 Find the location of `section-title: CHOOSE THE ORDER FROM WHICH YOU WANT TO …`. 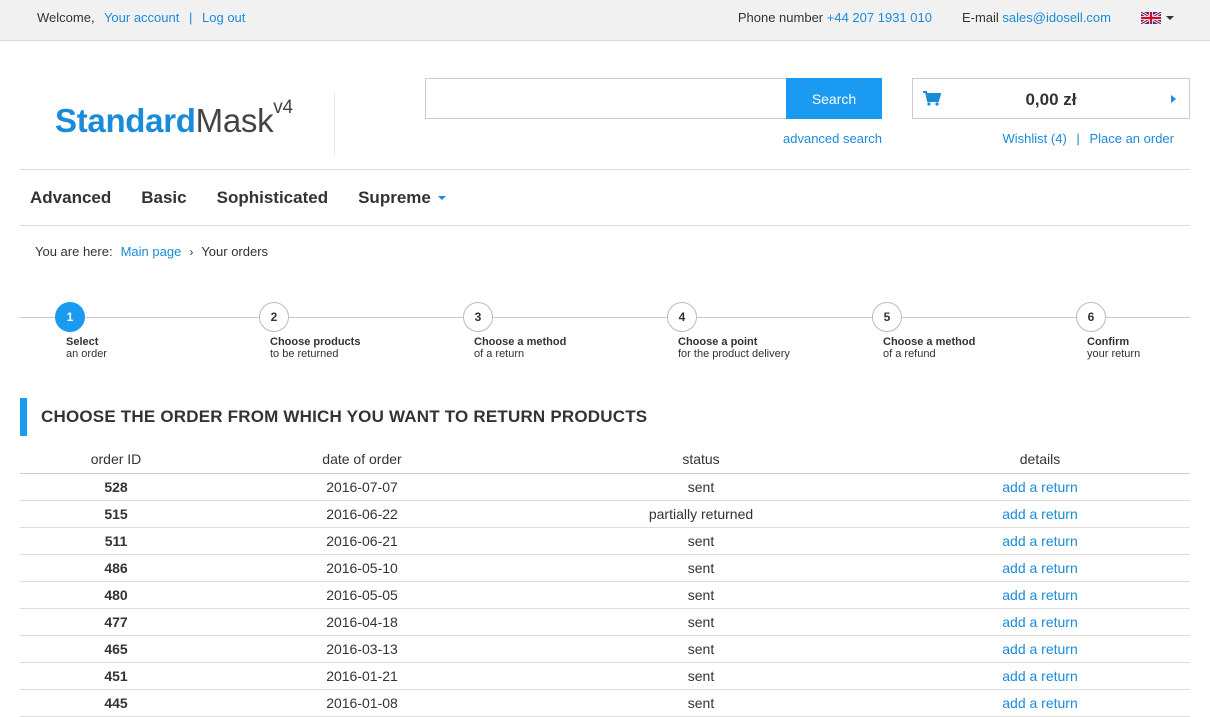

section-title: CHOOSE THE ORDER FROM WHICH YOU WANT TO … is located at coordinates (344, 416).